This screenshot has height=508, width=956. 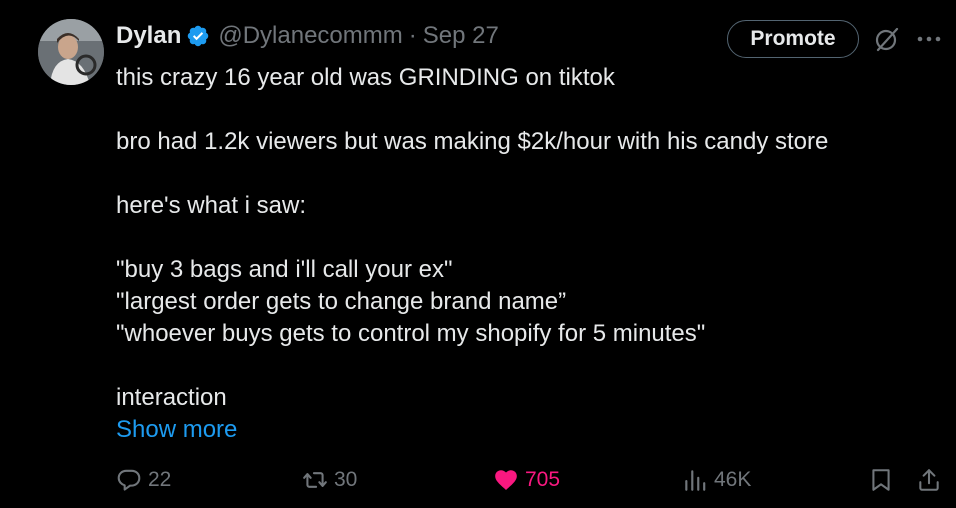 I want to click on action-bar: 22 30 705 46K, so click(x=478, y=480).